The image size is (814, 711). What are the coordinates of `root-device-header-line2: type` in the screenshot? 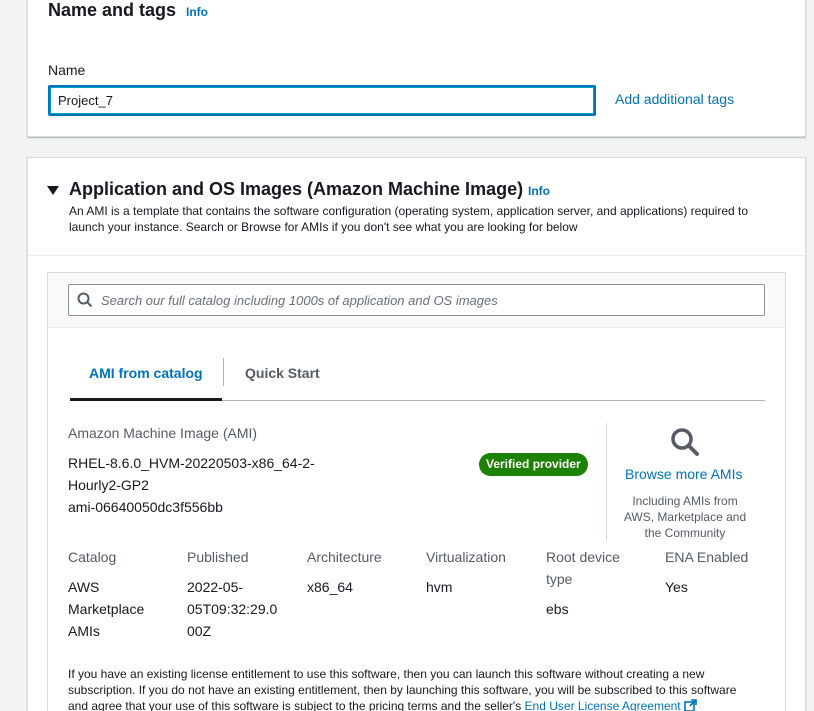 It's located at (559, 579).